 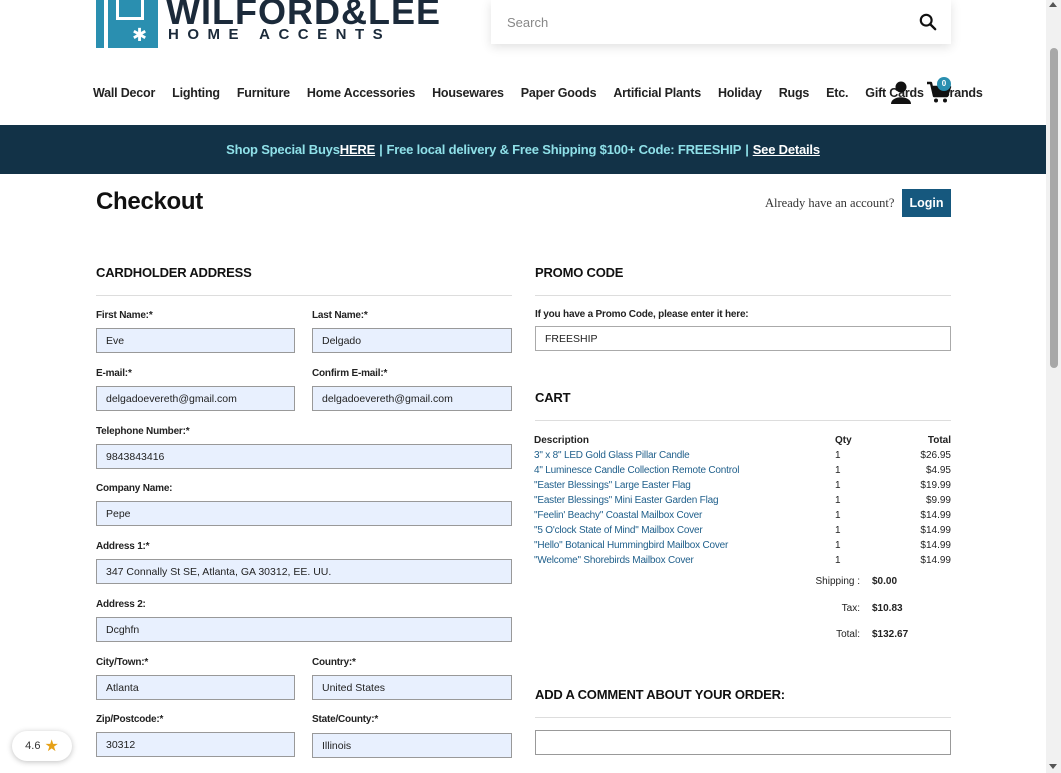 I want to click on cart-item-total: $19.99, so click(x=935, y=485).